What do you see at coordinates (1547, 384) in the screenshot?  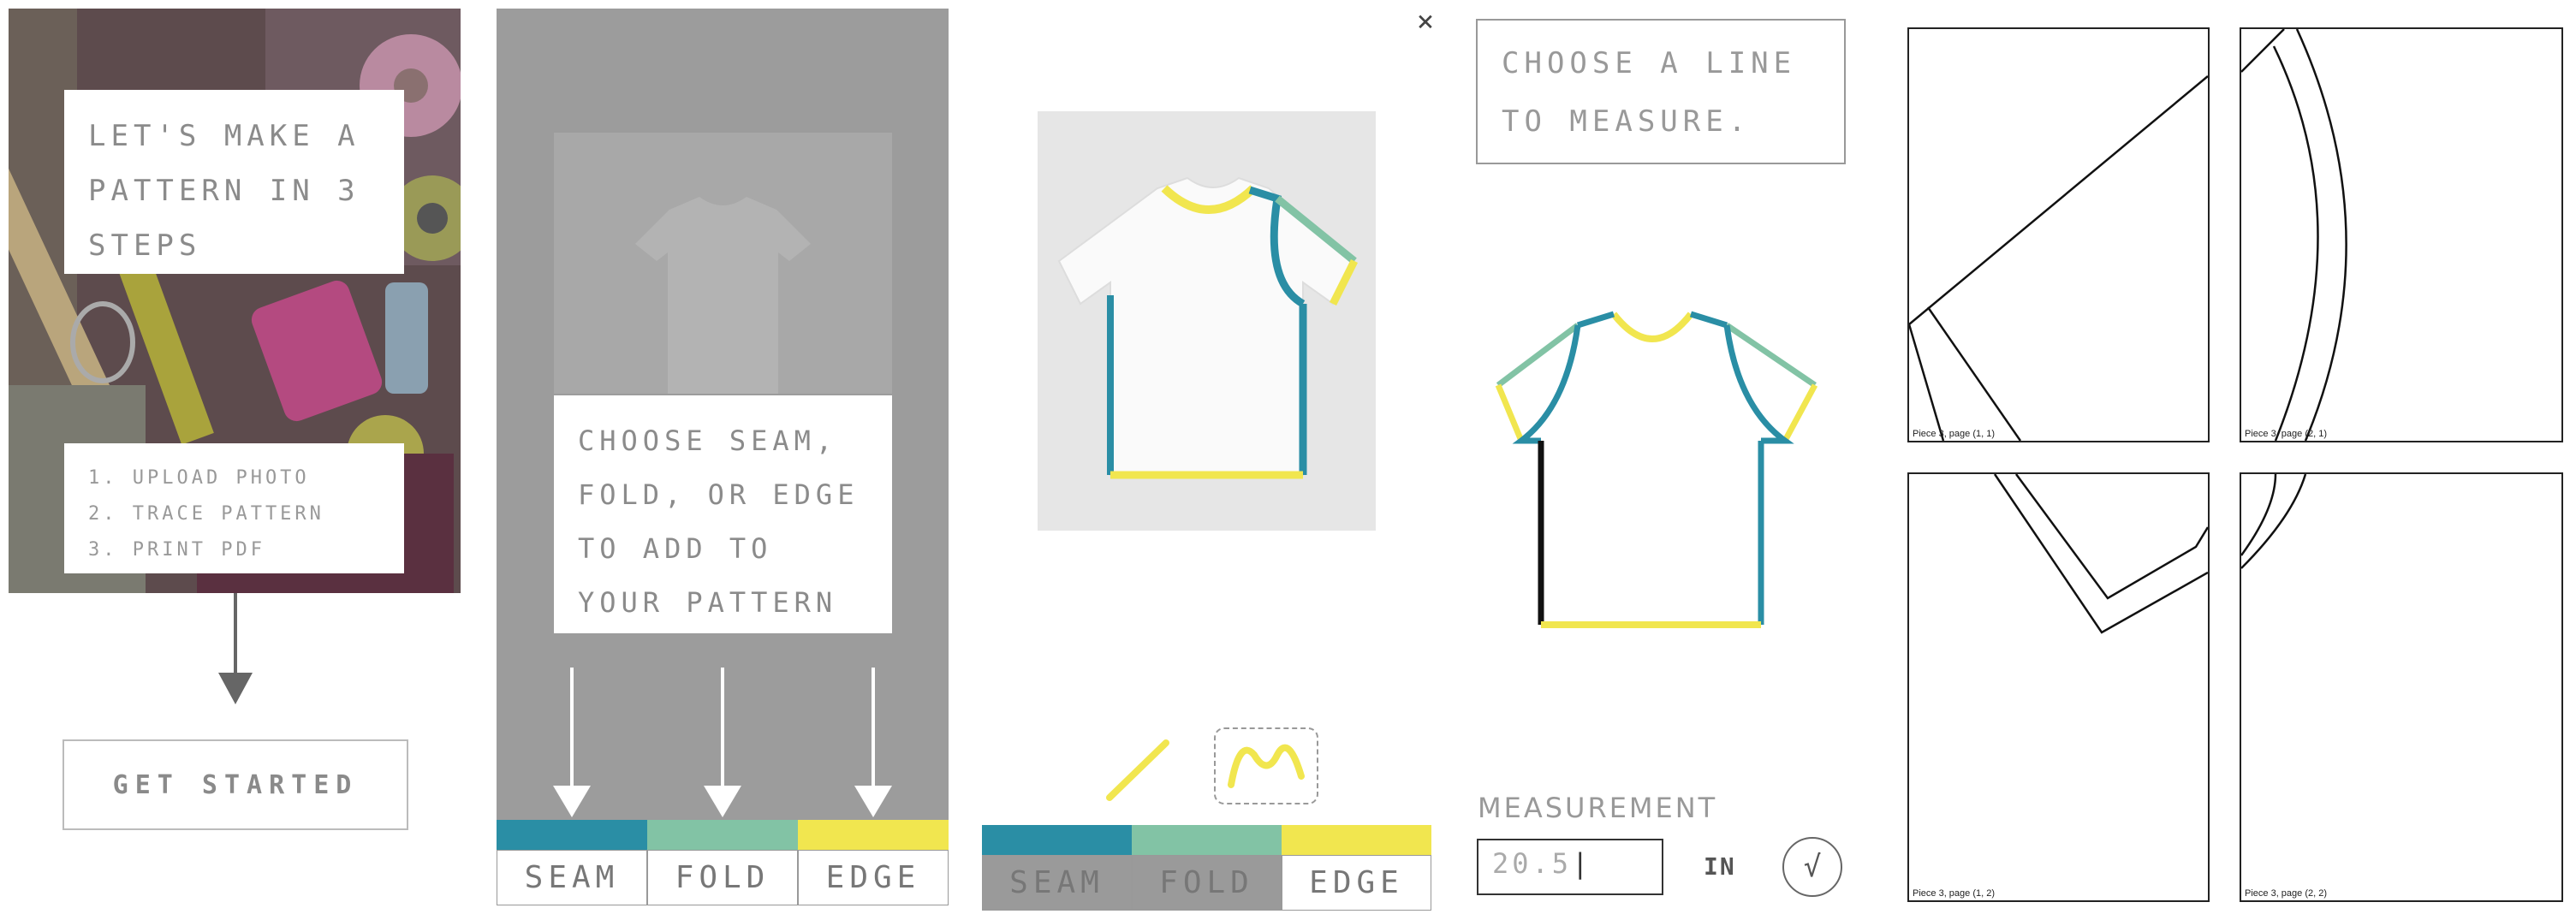 I see `left-armhole-seam` at bounding box center [1547, 384].